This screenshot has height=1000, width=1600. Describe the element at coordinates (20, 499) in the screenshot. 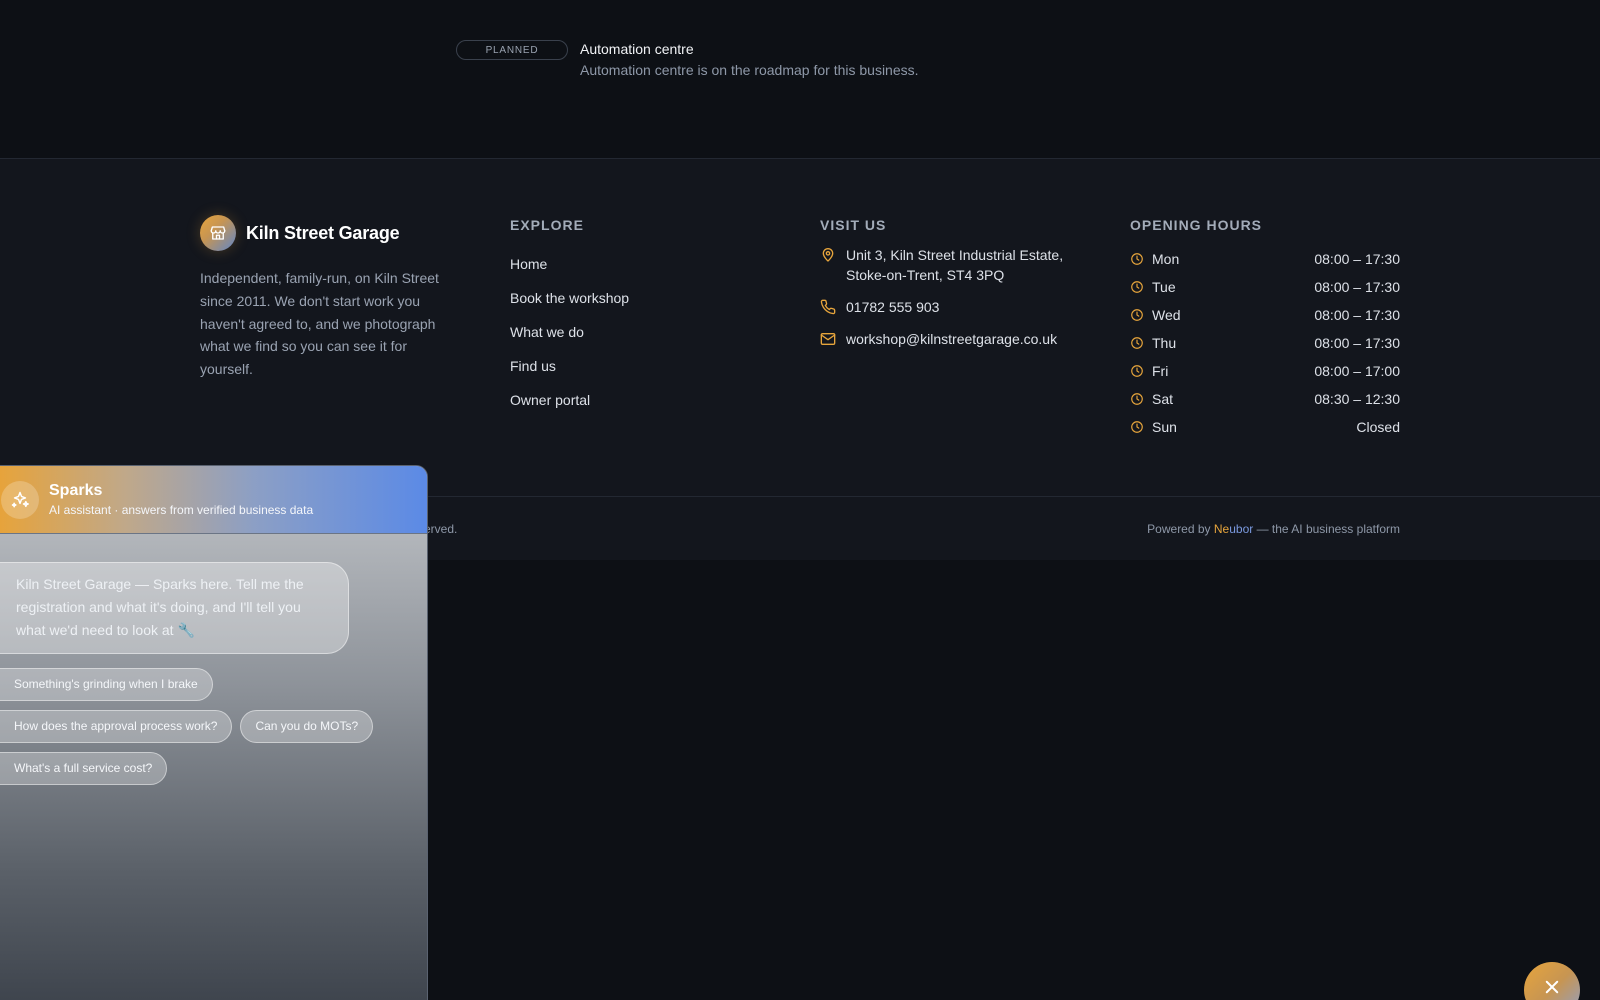

I see `sparkles-icon` at that location.